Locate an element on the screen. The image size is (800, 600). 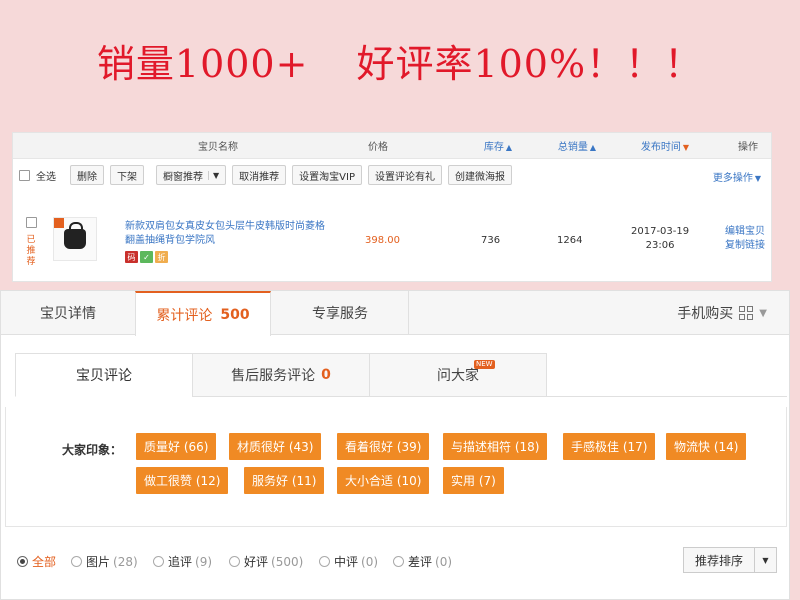
select-all-label: 全选 is located at coordinates (46, 177).